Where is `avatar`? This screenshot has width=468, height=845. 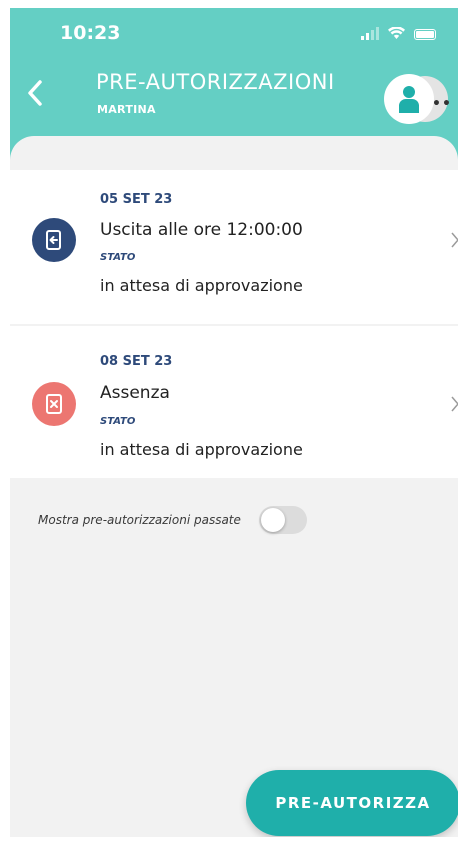 avatar is located at coordinates (409, 99).